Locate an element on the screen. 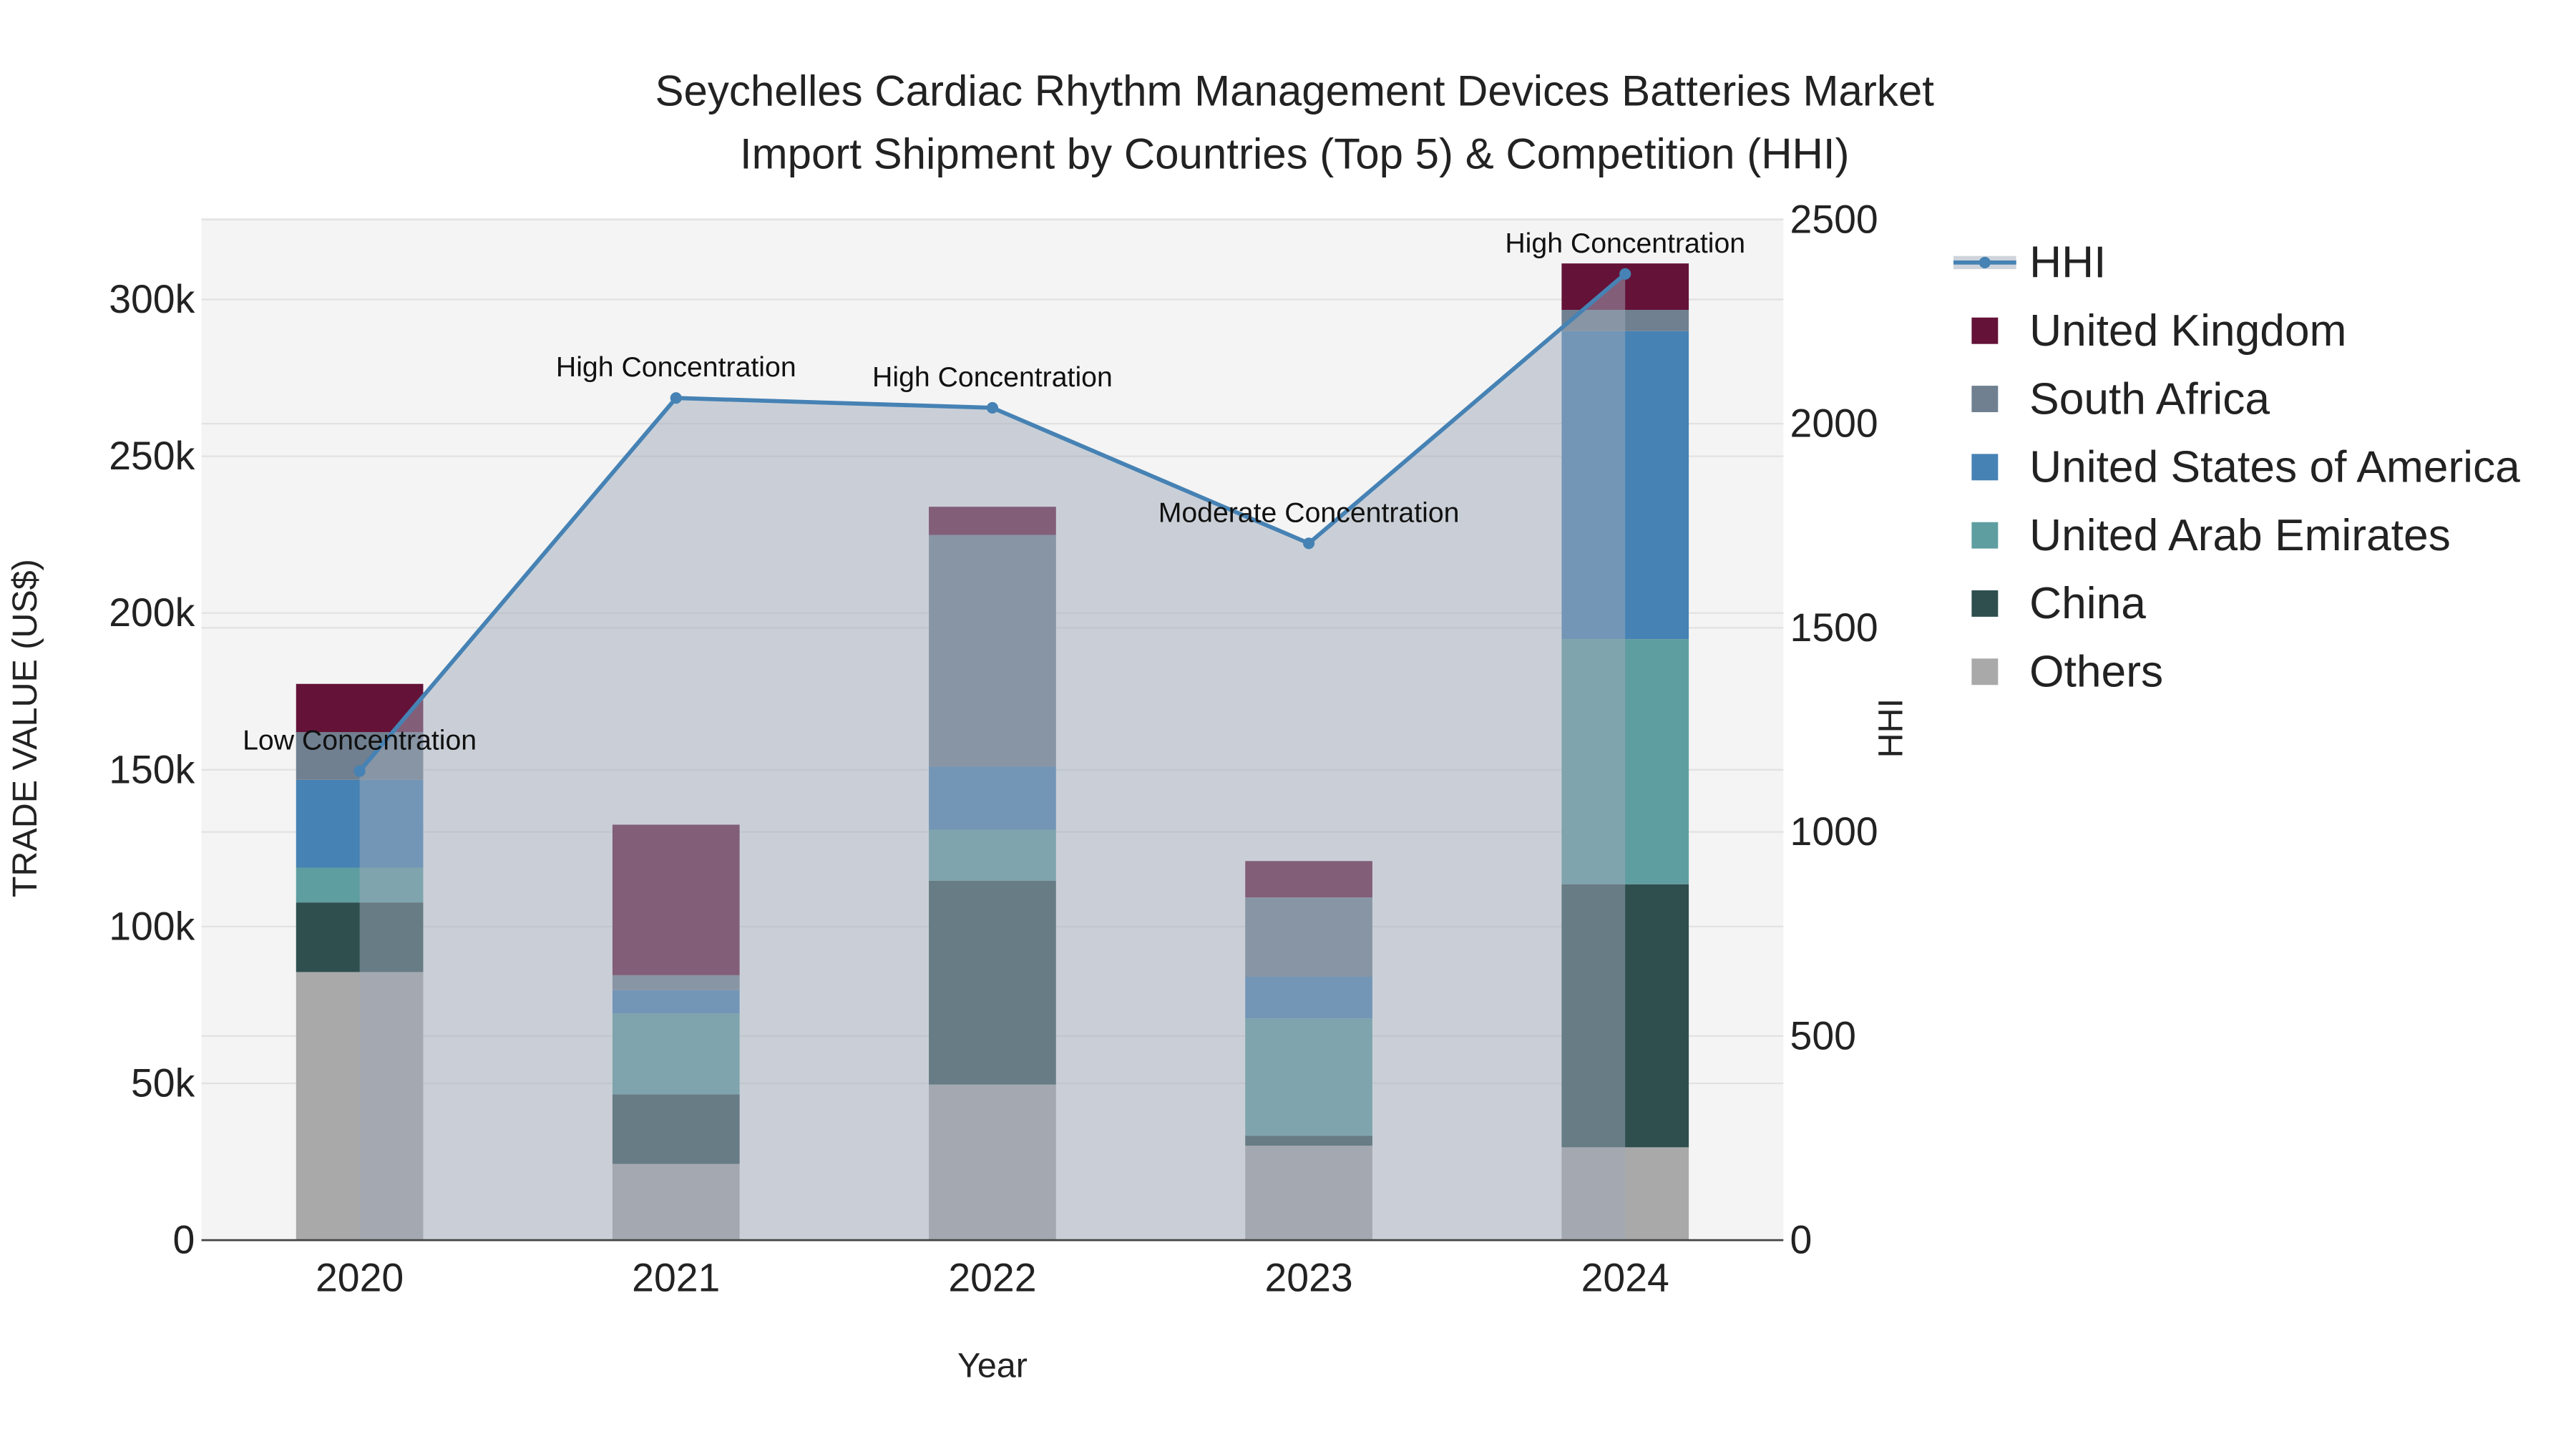 The image size is (2576, 1449). x-tick-label: 2023 is located at coordinates (1308, 1278).